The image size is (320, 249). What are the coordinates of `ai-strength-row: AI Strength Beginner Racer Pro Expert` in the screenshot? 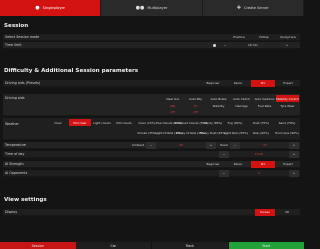 It's located at (151, 164).